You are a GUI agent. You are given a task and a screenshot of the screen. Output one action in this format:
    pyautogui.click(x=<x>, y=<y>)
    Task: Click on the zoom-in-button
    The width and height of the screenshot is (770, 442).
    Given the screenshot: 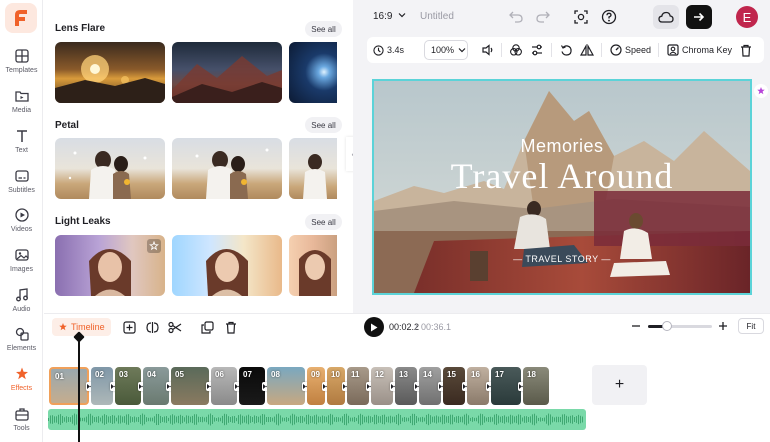 What is the action you would take?
    pyautogui.click(x=723, y=326)
    